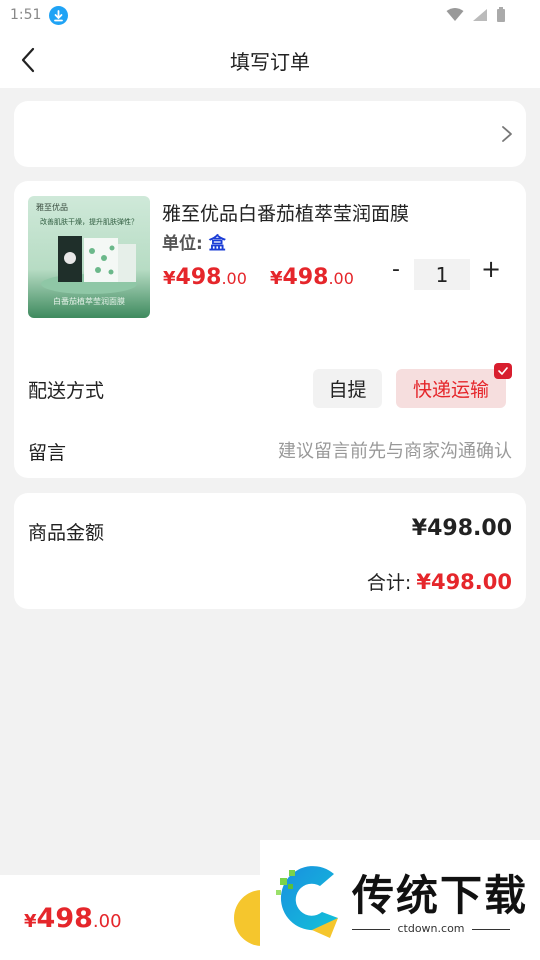 The width and height of the screenshot is (540, 960). Describe the element at coordinates (461, 528) in the screenshot. I see `goods-amount-value: ¥498.00` at that location.